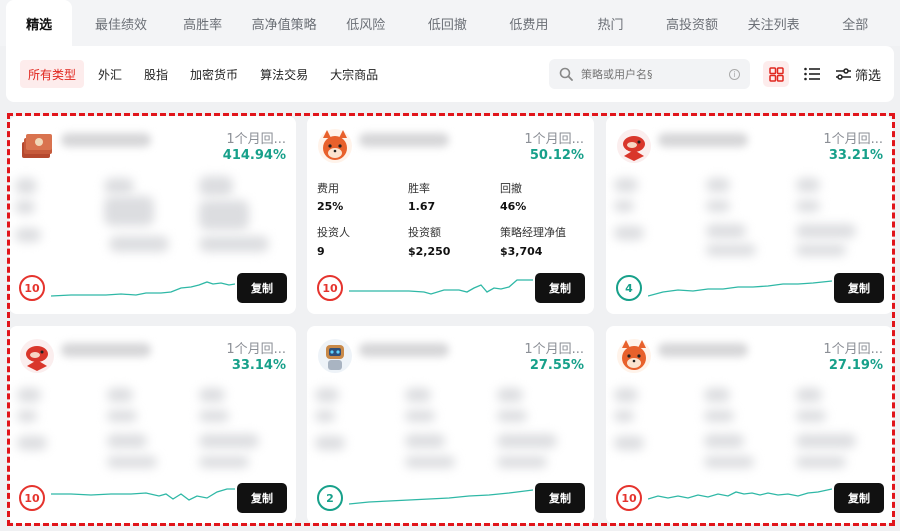  I want to click on metric-value-investment: $2,250, so click(429, 251).